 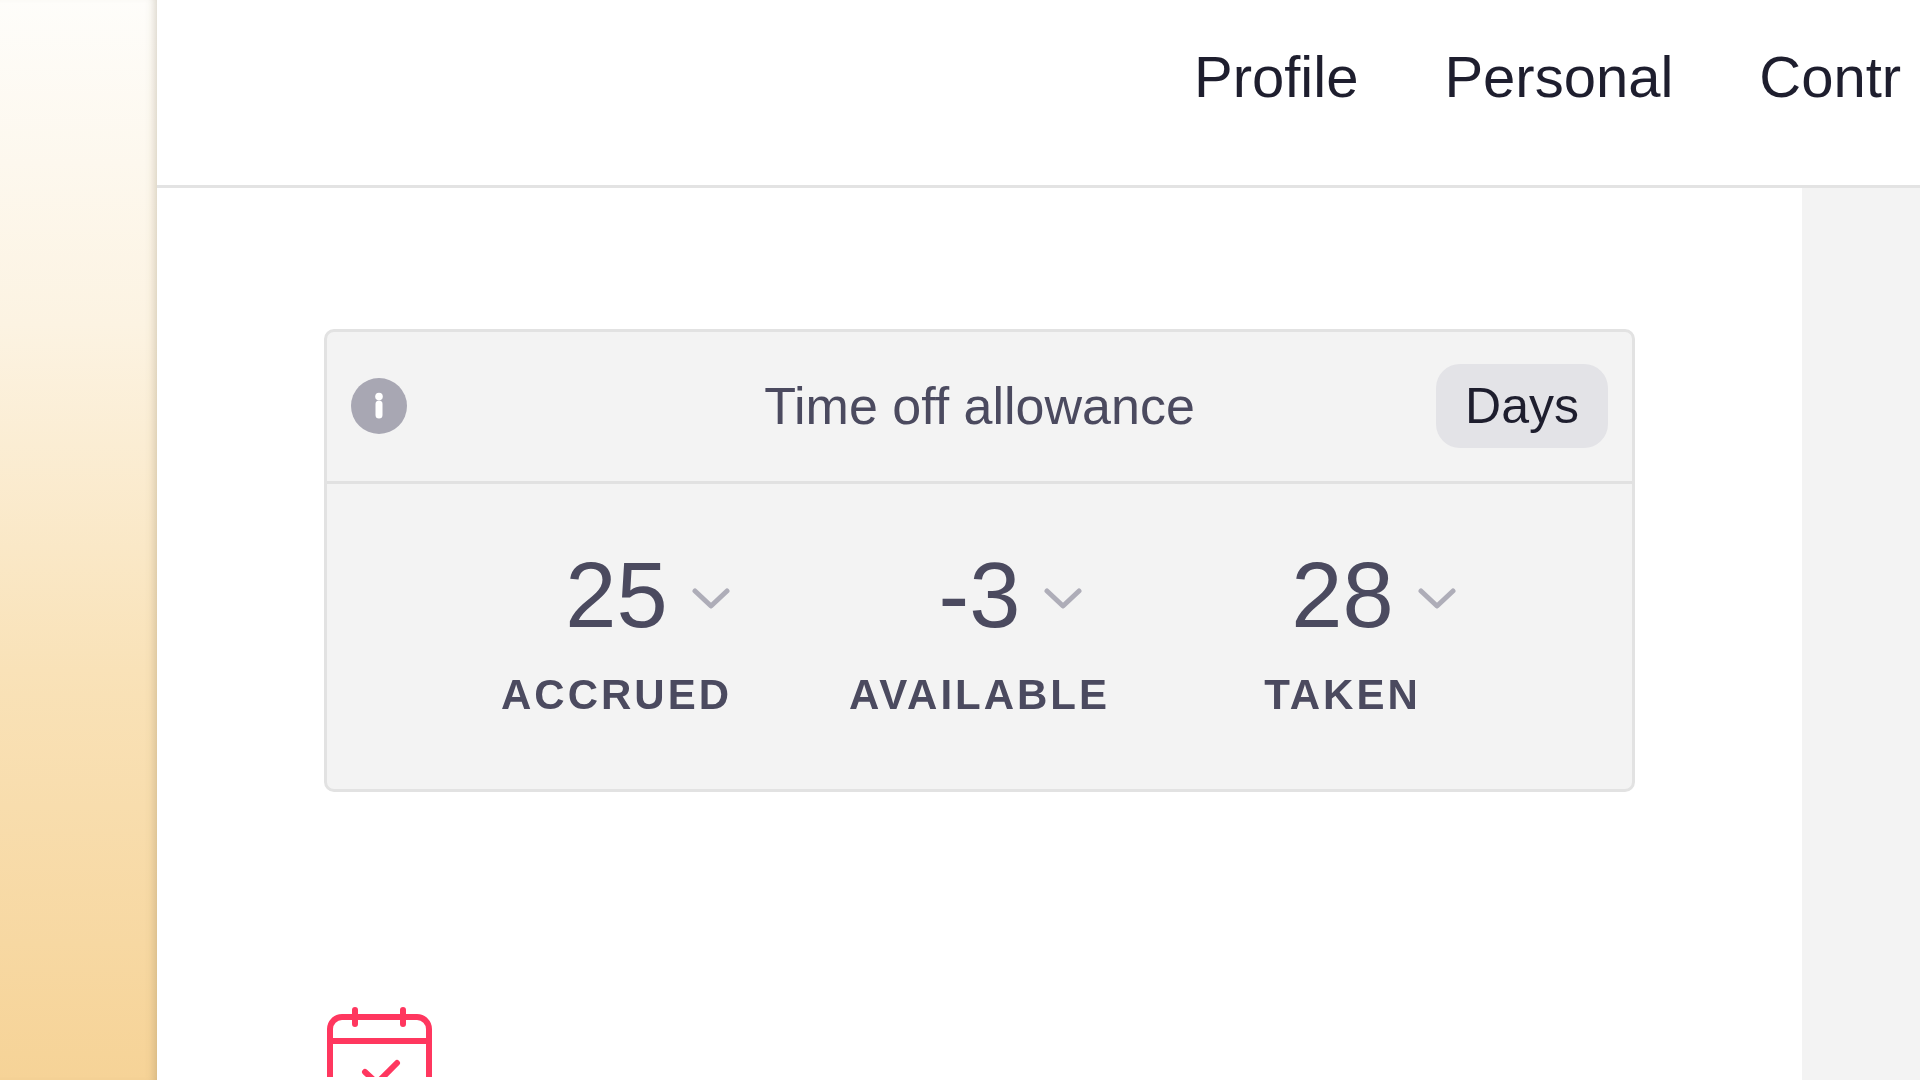 I want to click on stat-value: 28, so click(x=1342, y=595).